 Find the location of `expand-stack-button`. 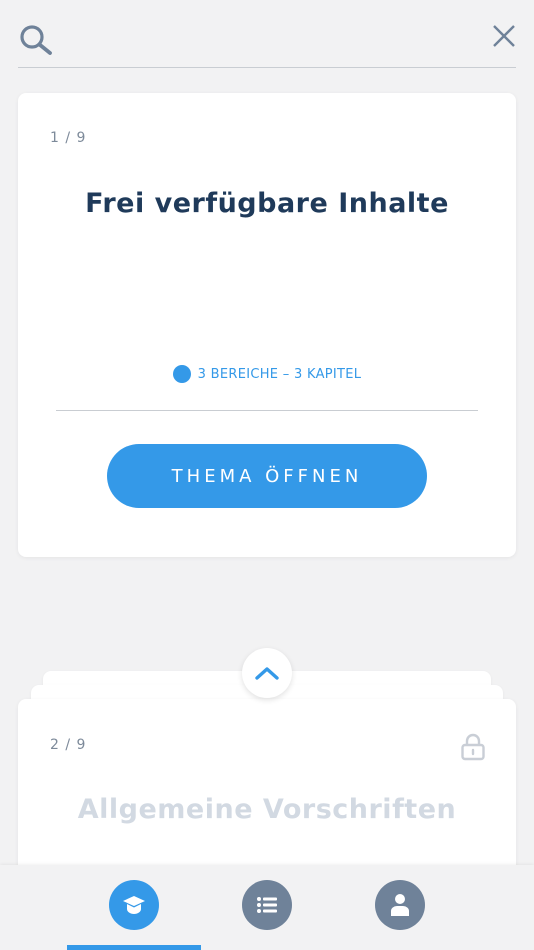

expand-stack-button is located at coordinates (267, 673).